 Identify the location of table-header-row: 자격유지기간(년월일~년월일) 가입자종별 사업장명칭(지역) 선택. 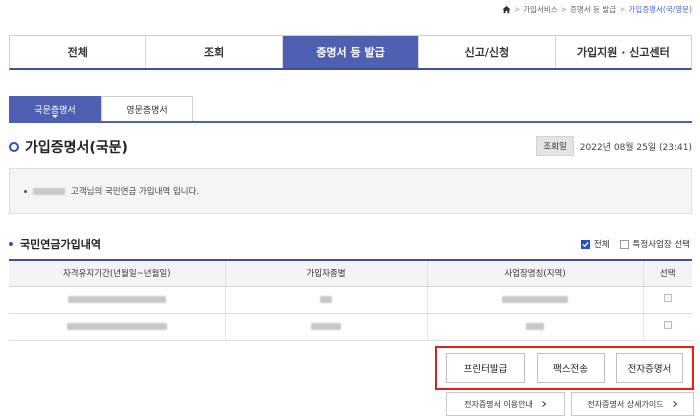
(350, 273).